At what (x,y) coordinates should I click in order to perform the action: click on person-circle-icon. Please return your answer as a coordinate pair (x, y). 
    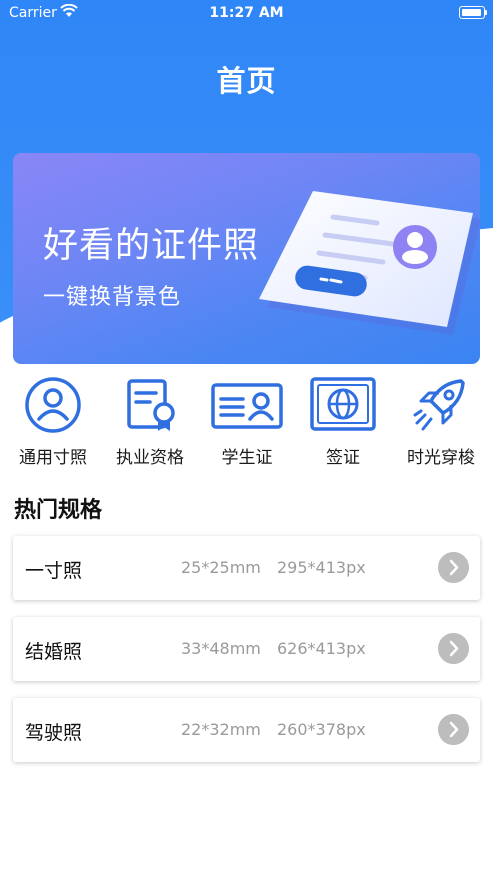
    Looking at the image, I should click on (53, 405).